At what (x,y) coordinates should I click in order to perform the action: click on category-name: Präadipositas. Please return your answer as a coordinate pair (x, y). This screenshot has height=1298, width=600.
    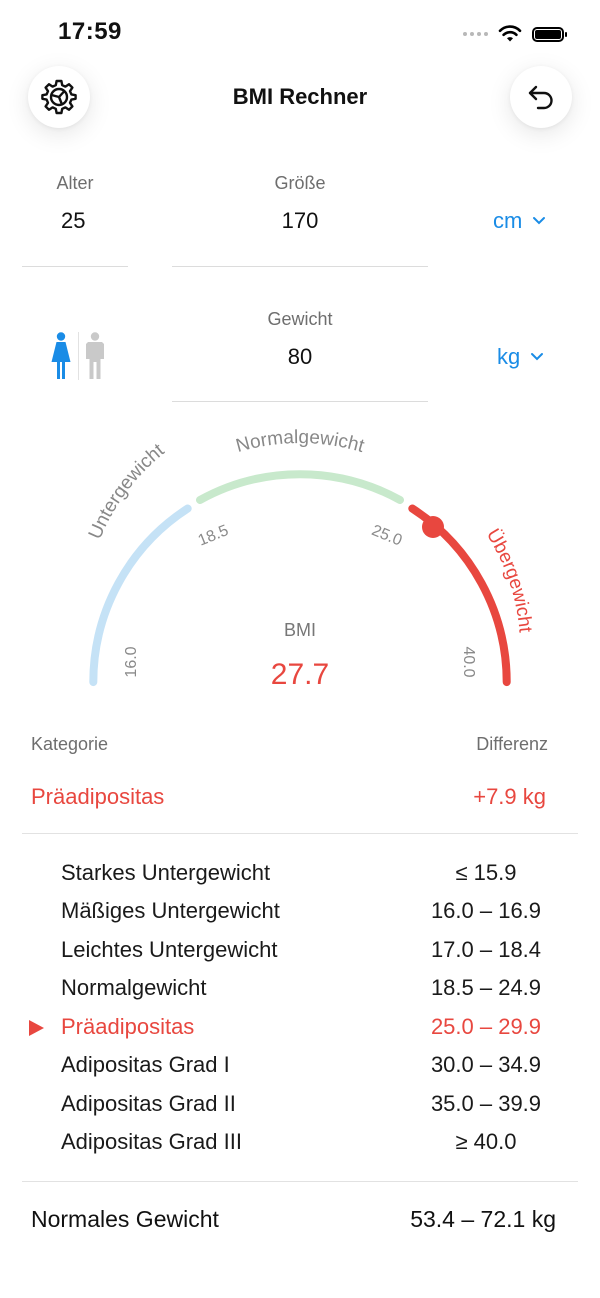
    Looking at the image, I should click on (128, 1026).